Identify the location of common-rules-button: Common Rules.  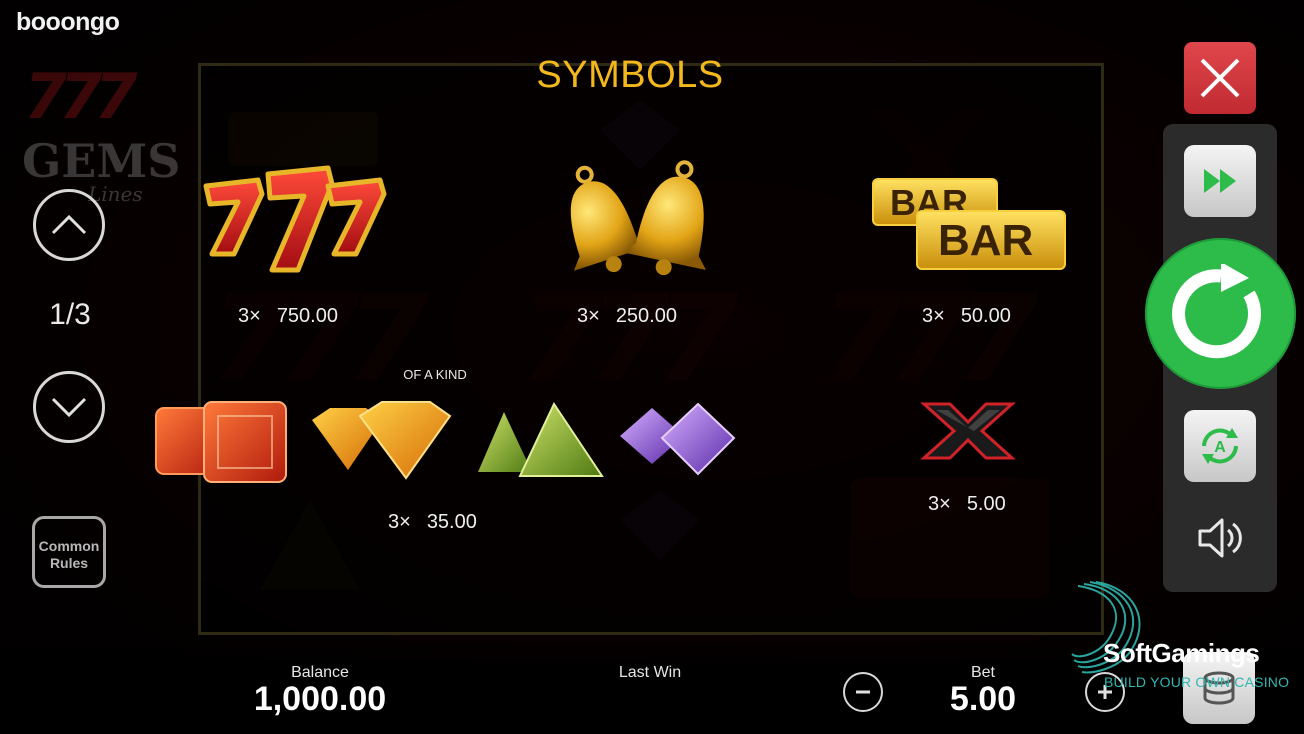
(69, 552).